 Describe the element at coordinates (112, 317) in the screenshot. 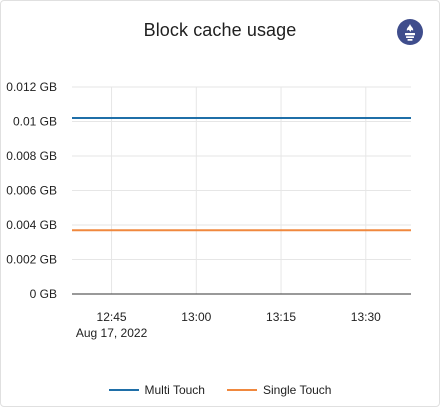

I see `x-tick-label: 12:45` at that location.